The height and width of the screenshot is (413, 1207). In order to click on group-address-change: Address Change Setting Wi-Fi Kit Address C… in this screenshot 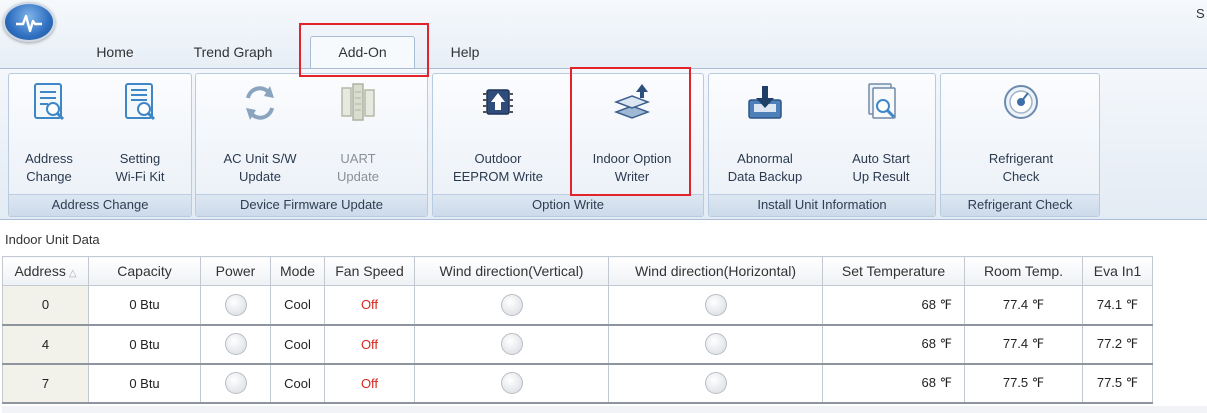, I will do `click(100, 145)`.